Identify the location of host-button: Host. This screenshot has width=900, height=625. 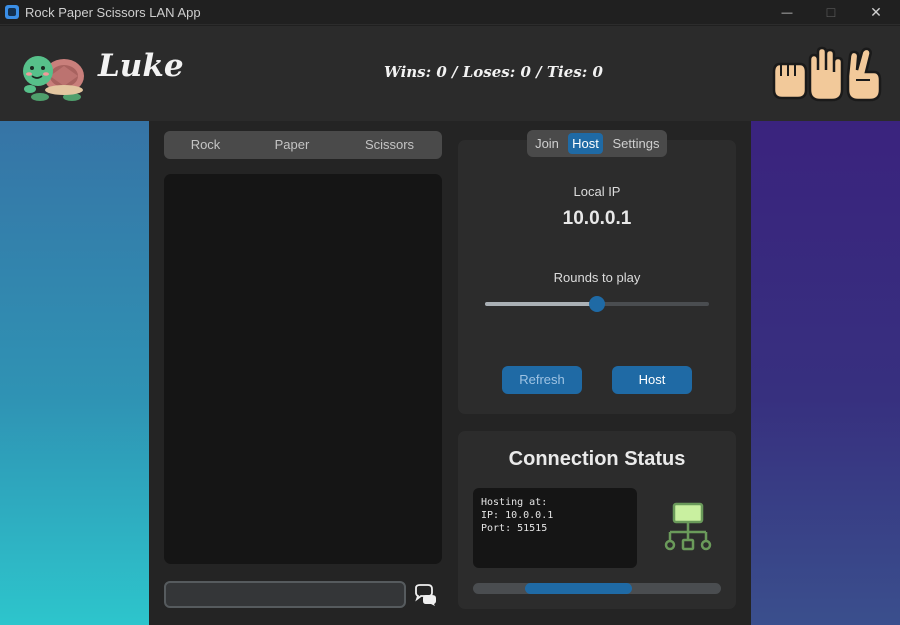
(652, 380).